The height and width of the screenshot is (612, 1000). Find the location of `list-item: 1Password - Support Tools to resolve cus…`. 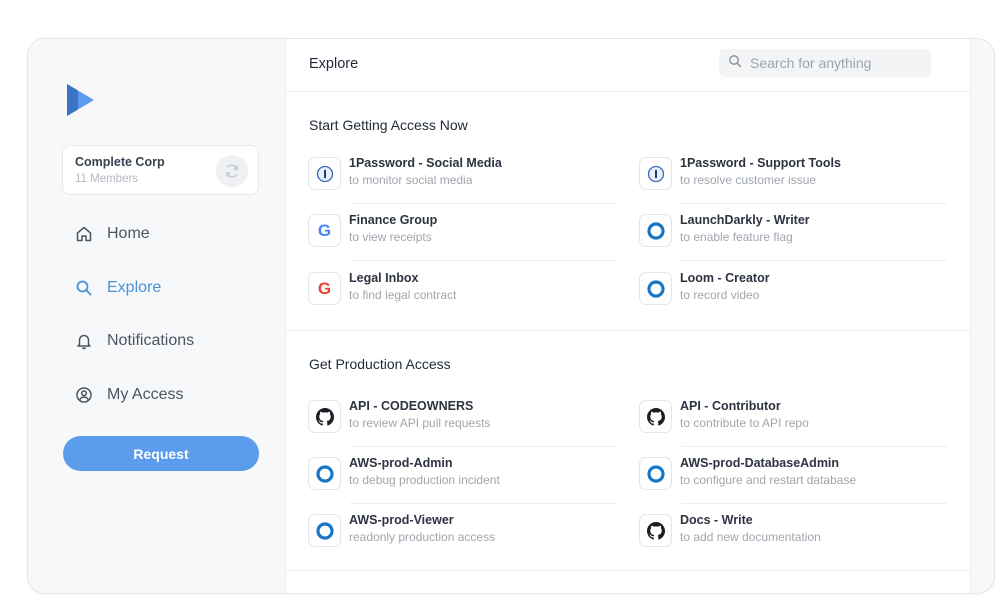

list-item: 1Password - Support Tools to resolve cus… is located at coordinates (793, 179).